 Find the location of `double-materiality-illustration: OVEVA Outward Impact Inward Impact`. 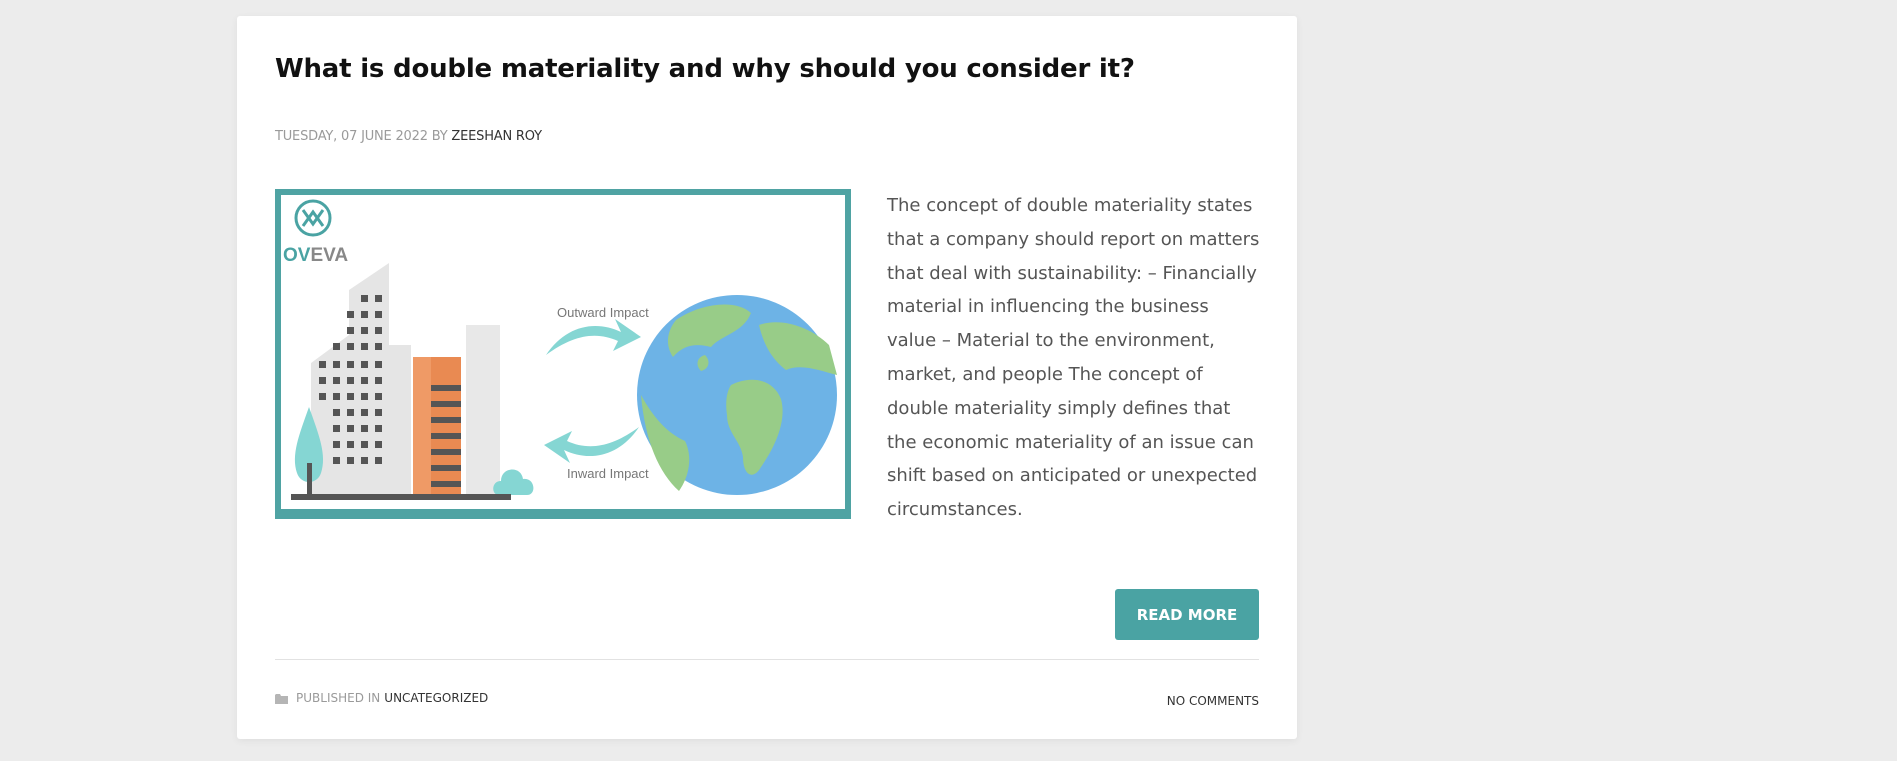

double-materiality-illustration: OVEVA Outward Impact Inward Impact is located at coordinates (560, 349).